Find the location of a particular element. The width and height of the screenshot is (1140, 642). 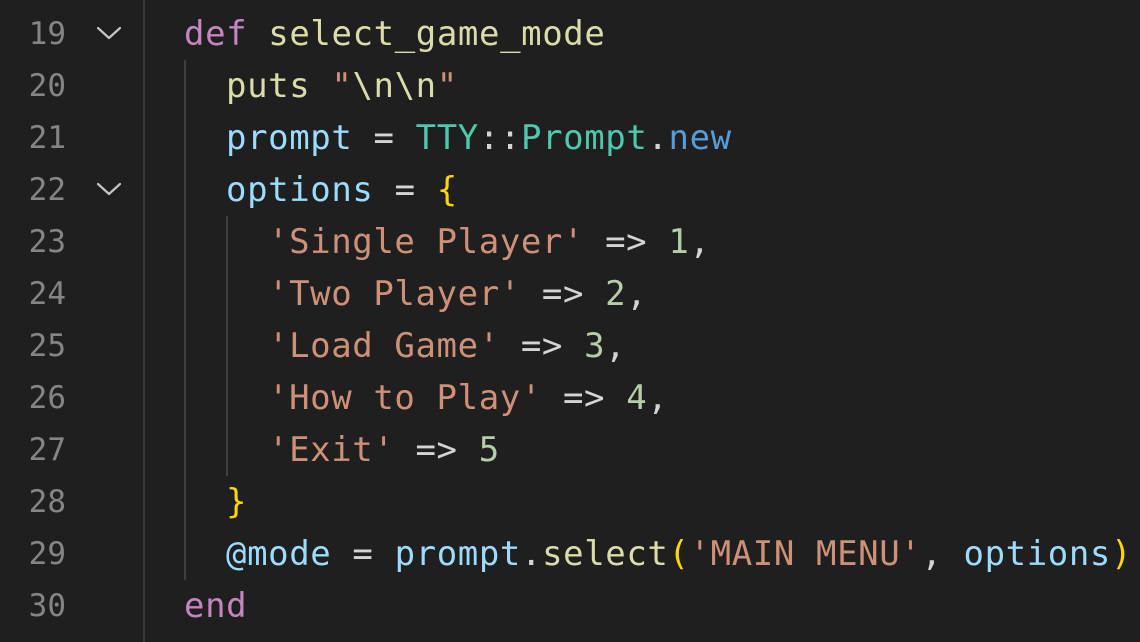

code-token: 'Single Player' is located at coordinates (426, 242).